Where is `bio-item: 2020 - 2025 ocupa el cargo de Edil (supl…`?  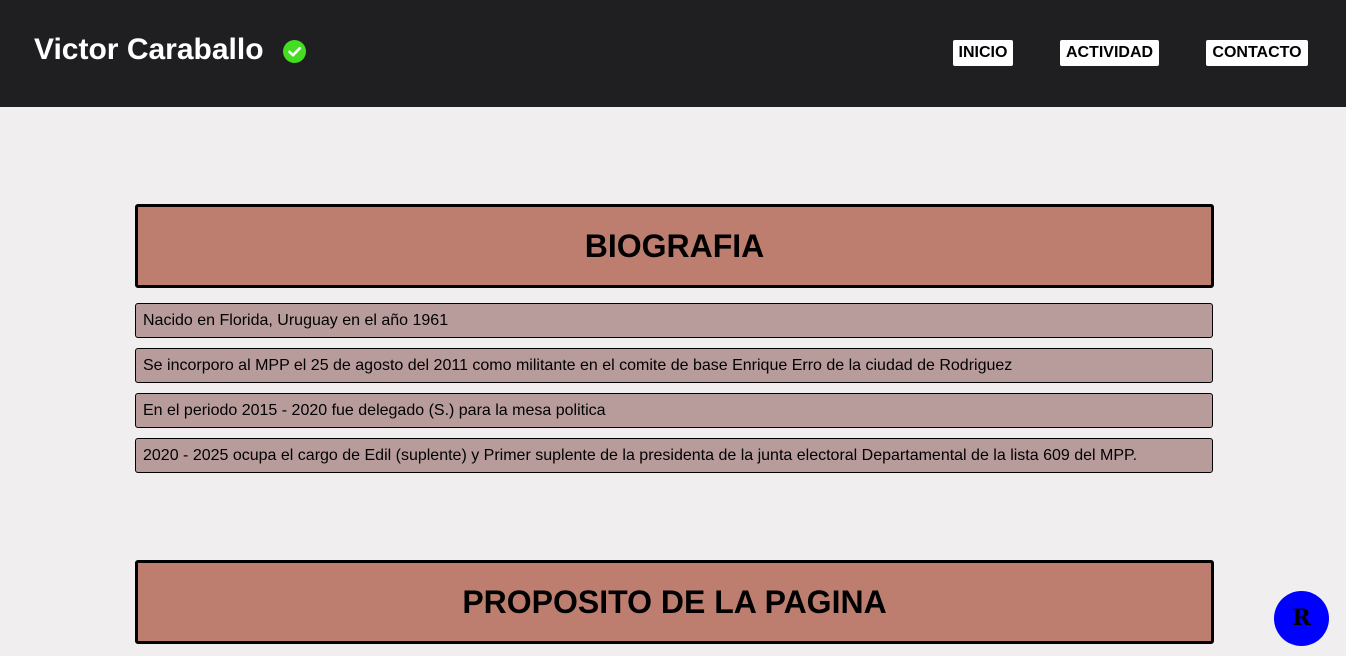 bio-item: 2020 - 2025 ocupa el cargo de Edil (supl… is located at coordinates (674, 455).